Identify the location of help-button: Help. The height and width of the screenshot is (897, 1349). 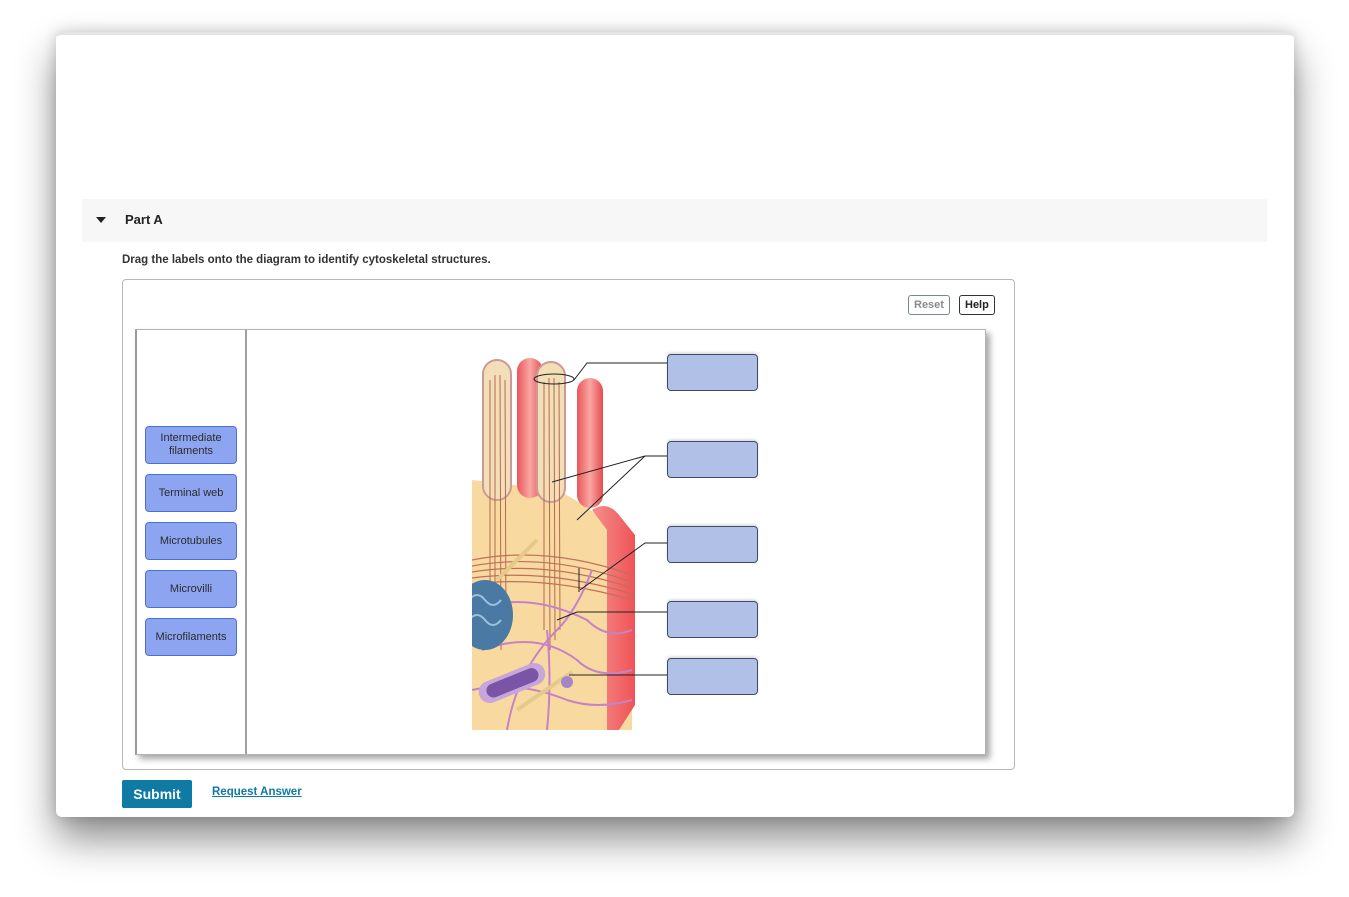
(977, 305).